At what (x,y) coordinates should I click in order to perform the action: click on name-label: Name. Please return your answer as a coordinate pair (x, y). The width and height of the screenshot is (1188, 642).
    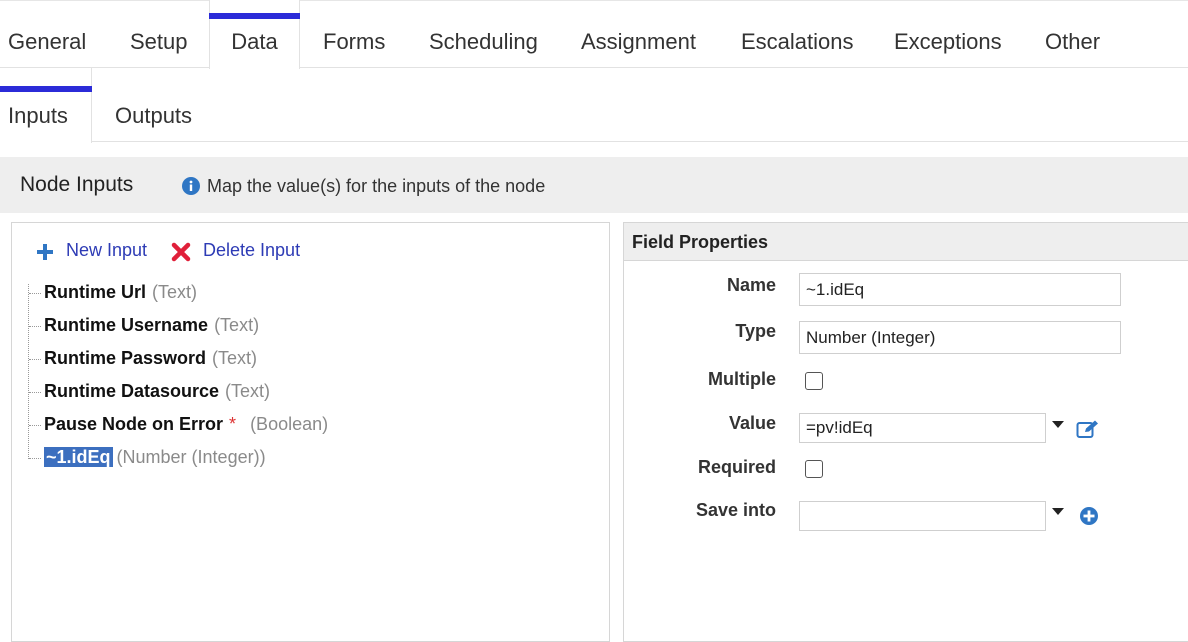
    Looking at the image, I should click on (751, 285).